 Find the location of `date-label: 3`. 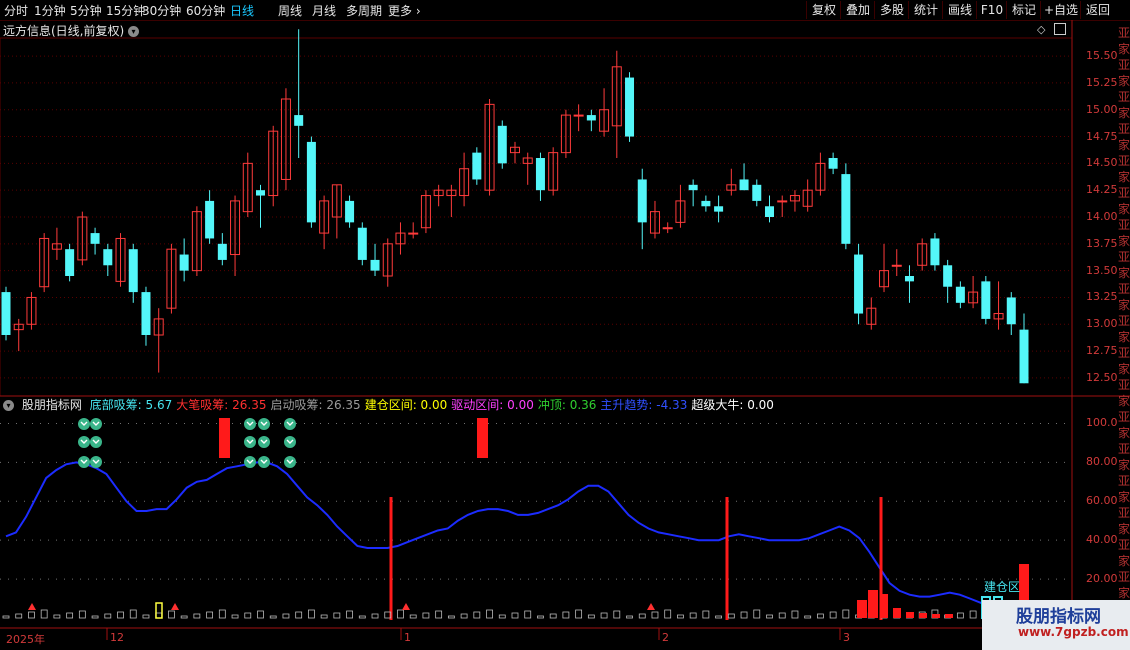

date-label: 3 is located at coordinates (846, 637).